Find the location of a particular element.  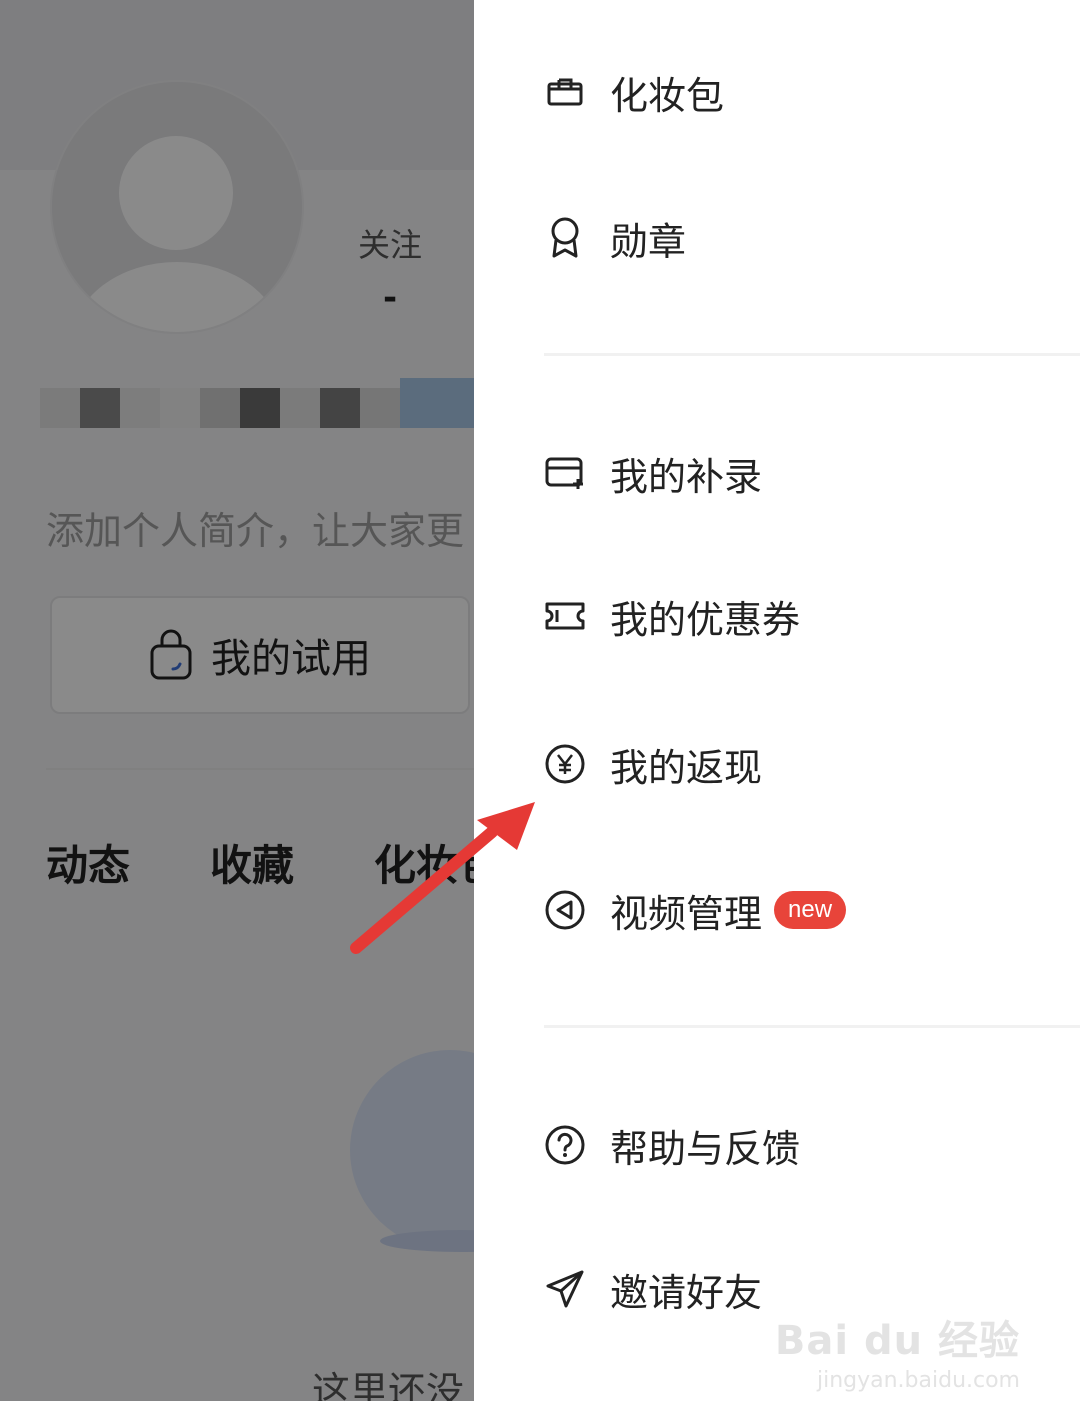

menu-item-invite-friends: 邀请好友 is located at coordinates (653, 1289).